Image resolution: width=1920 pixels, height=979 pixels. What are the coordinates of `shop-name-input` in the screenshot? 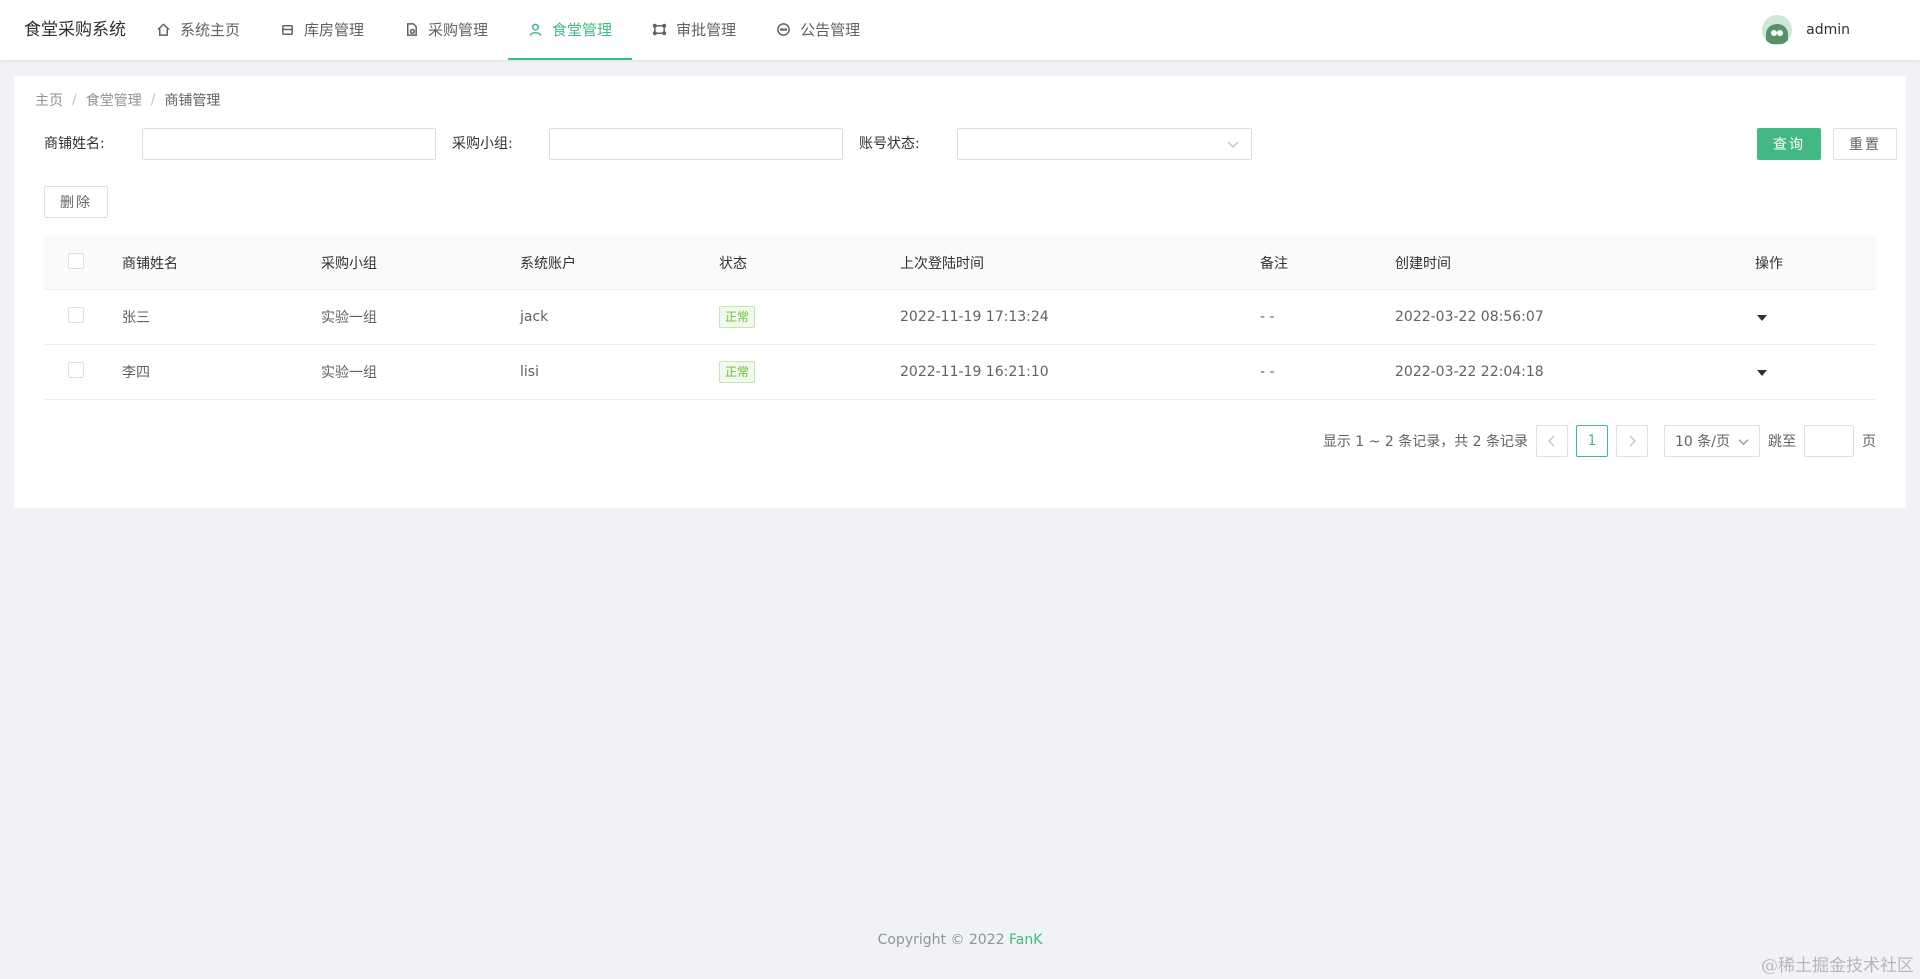 It's located at (289, 144).